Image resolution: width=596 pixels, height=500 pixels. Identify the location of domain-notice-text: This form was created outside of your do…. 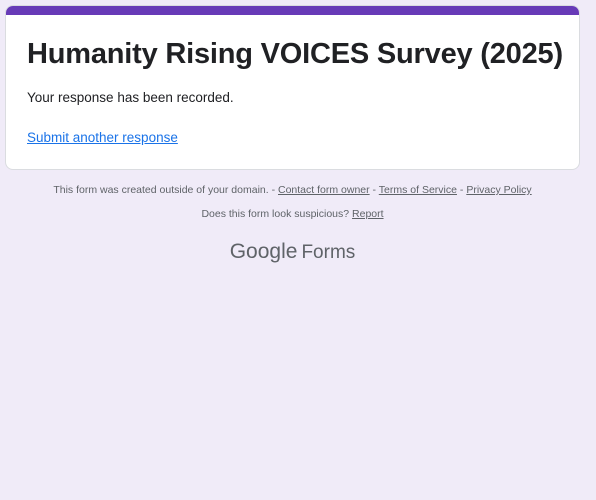
(164, 190).